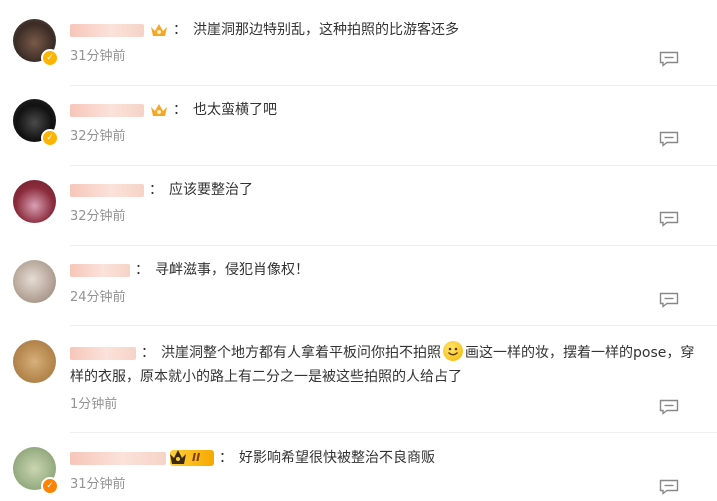 Image resolution: width=717 pixels, height=501 pixels. I want to click on comment-text: 洪崖洞整个地方都有人拿着平板问你拍不拍照, so click(301, 353).